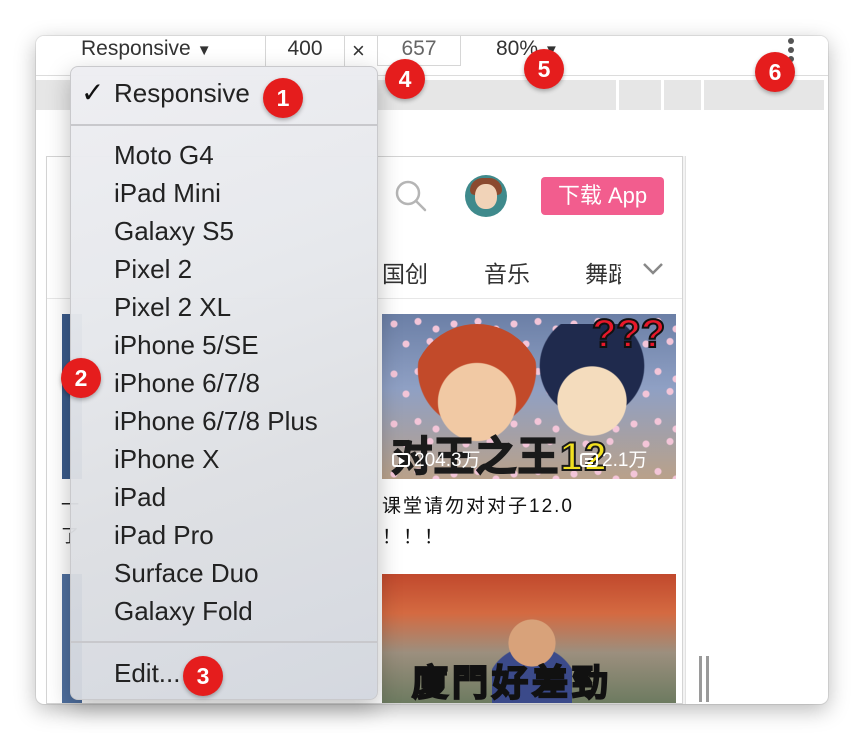 This screenshot has height=740, width=864. What do you see at coordinates (419, 51) in the screenshot?
I see `height-input: 657` at bounding box center [419, 51].